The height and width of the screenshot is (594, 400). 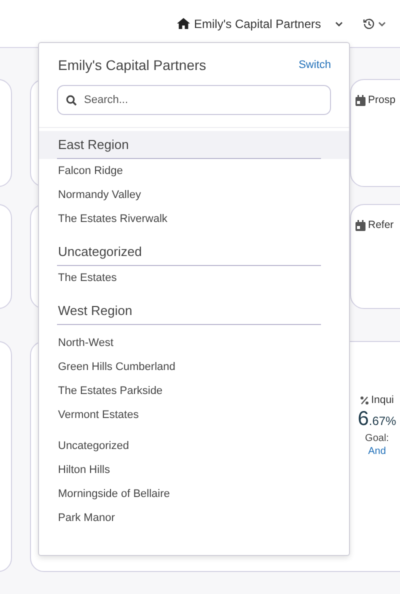 I want to click on community-item: Normandy Valley, so click(x=194, y=195).